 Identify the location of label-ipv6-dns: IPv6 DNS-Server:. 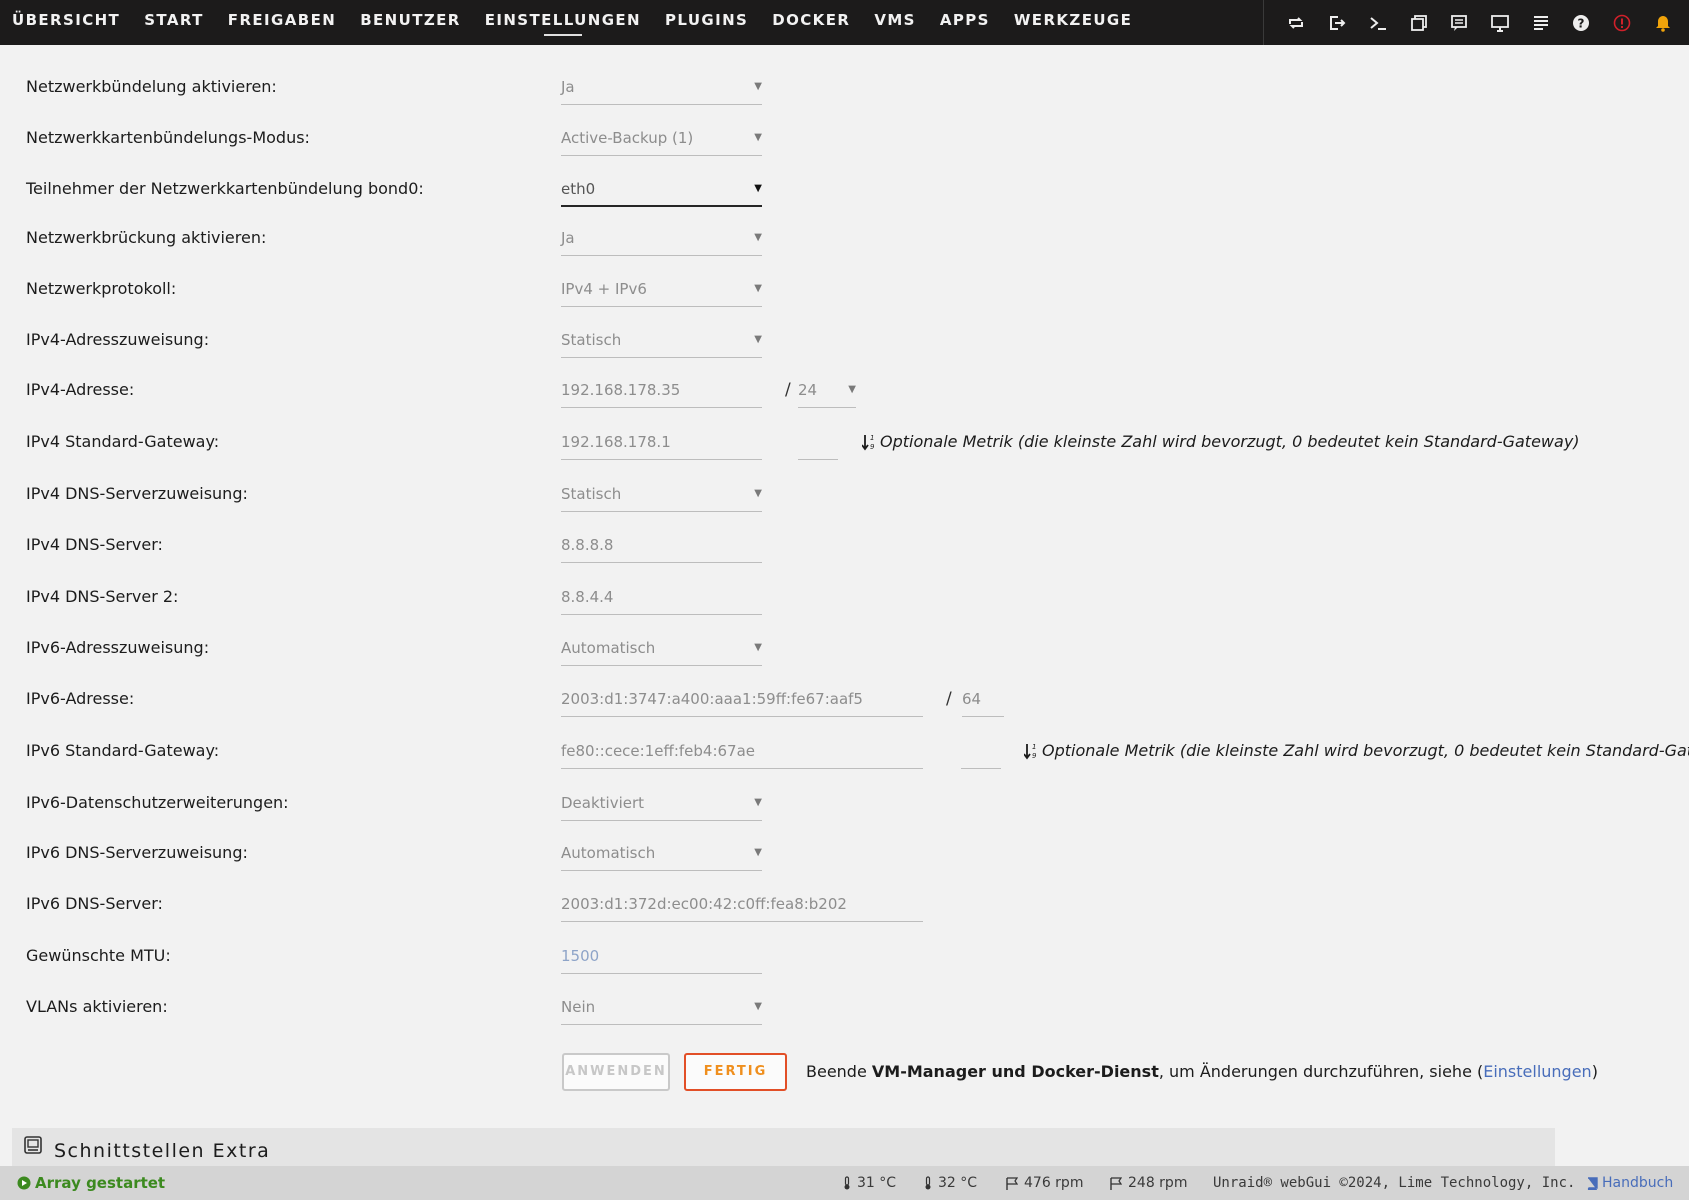
(94, 903).